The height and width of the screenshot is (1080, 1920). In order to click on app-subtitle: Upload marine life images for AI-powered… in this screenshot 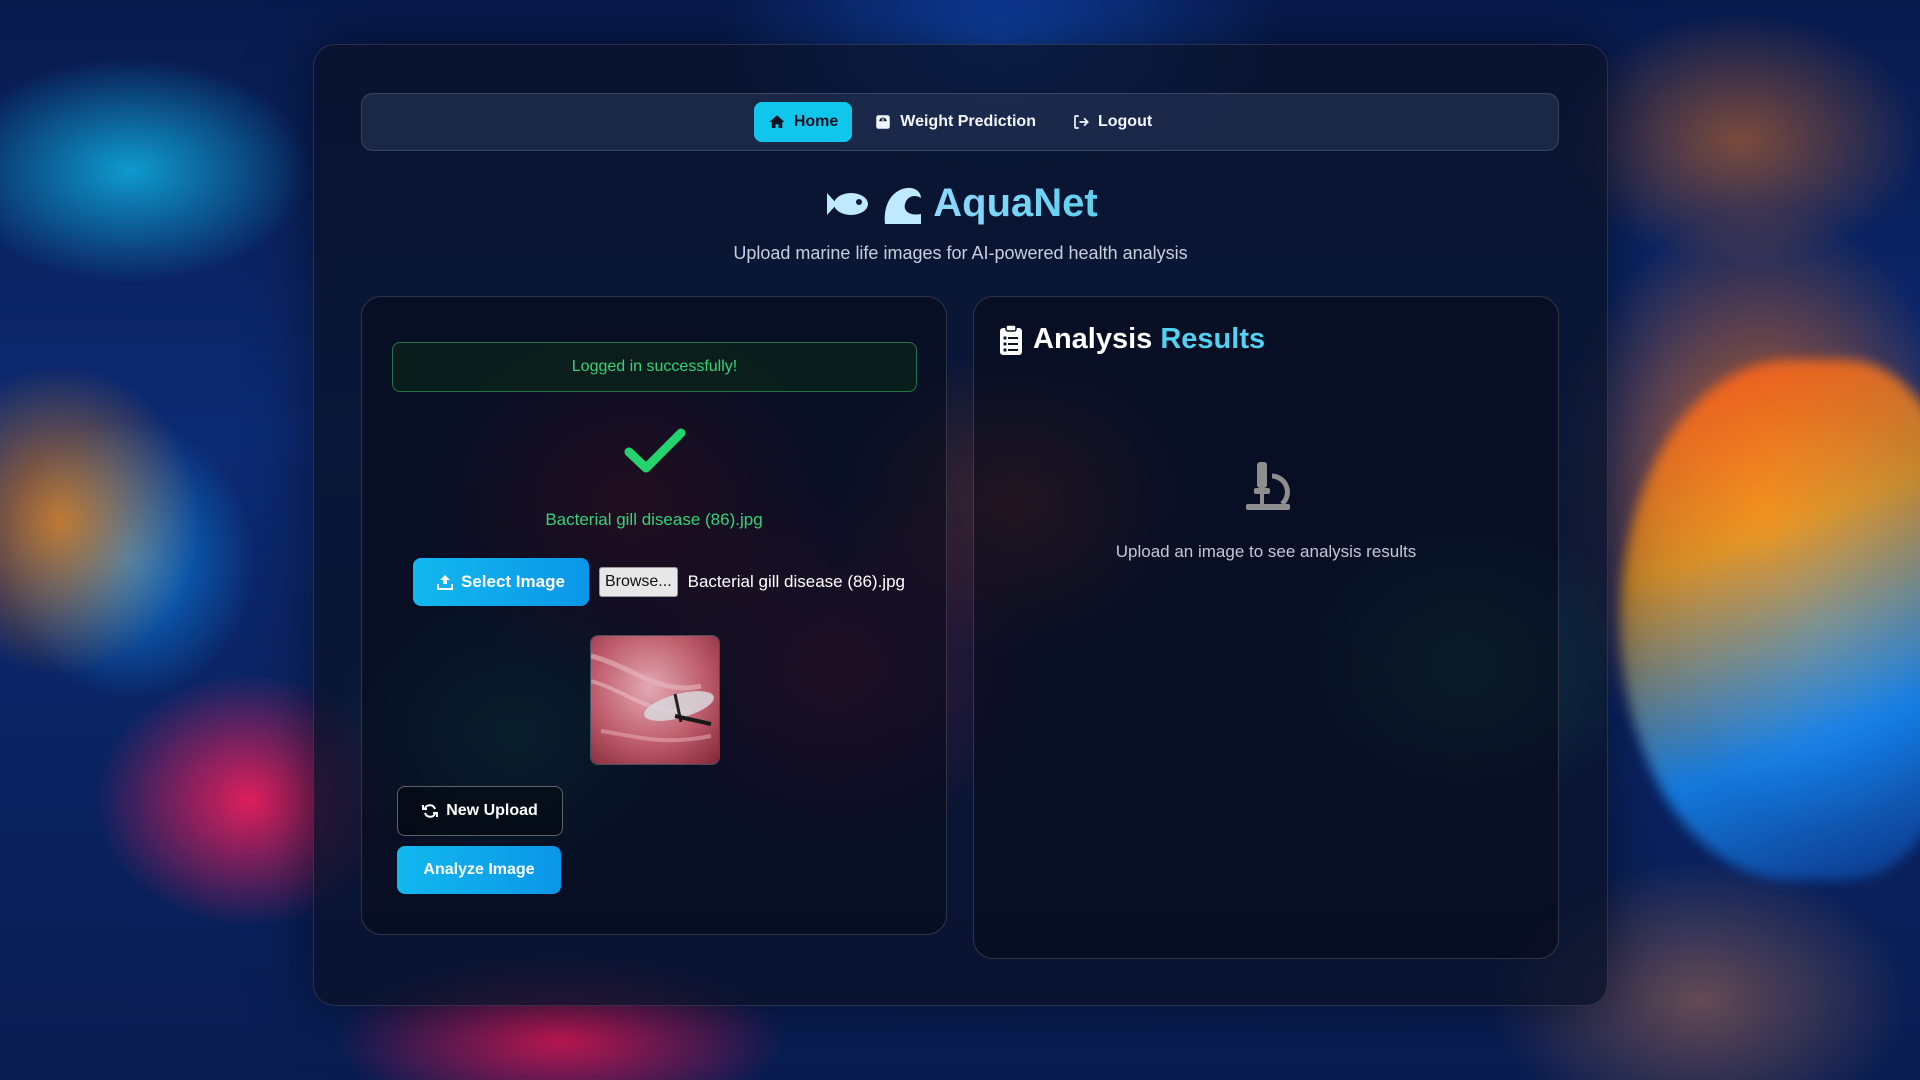, I will do `click(960, 253)`.